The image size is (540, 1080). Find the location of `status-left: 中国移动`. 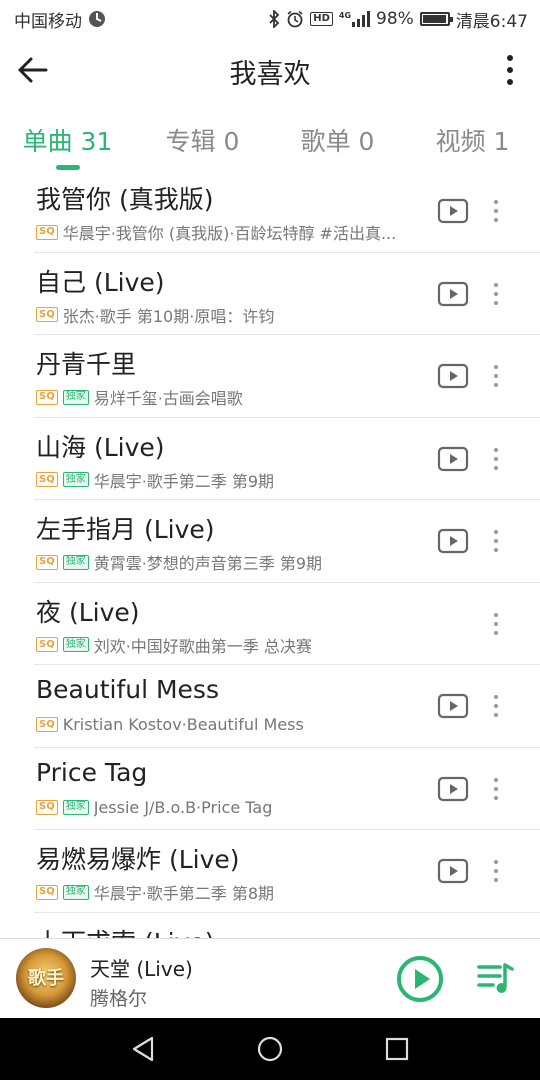

status-left: 中国移动 is located at coordinates (60, 19).